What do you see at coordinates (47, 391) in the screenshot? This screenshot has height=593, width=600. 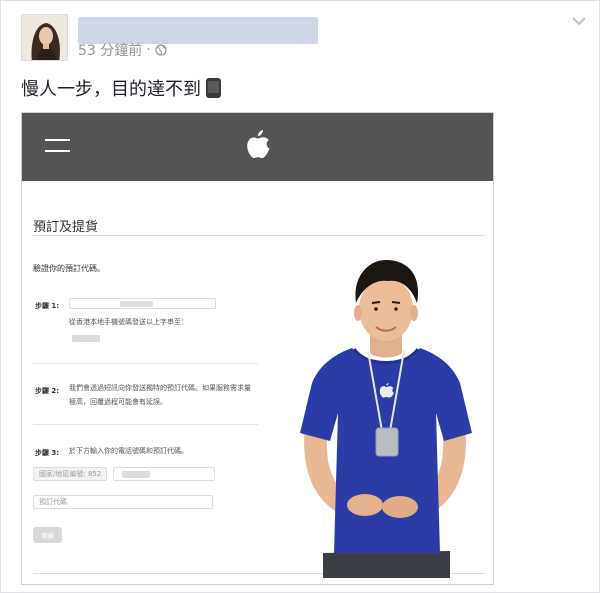 I see `step-2-label: 步驟 2:` at bounding box center [47, 391].